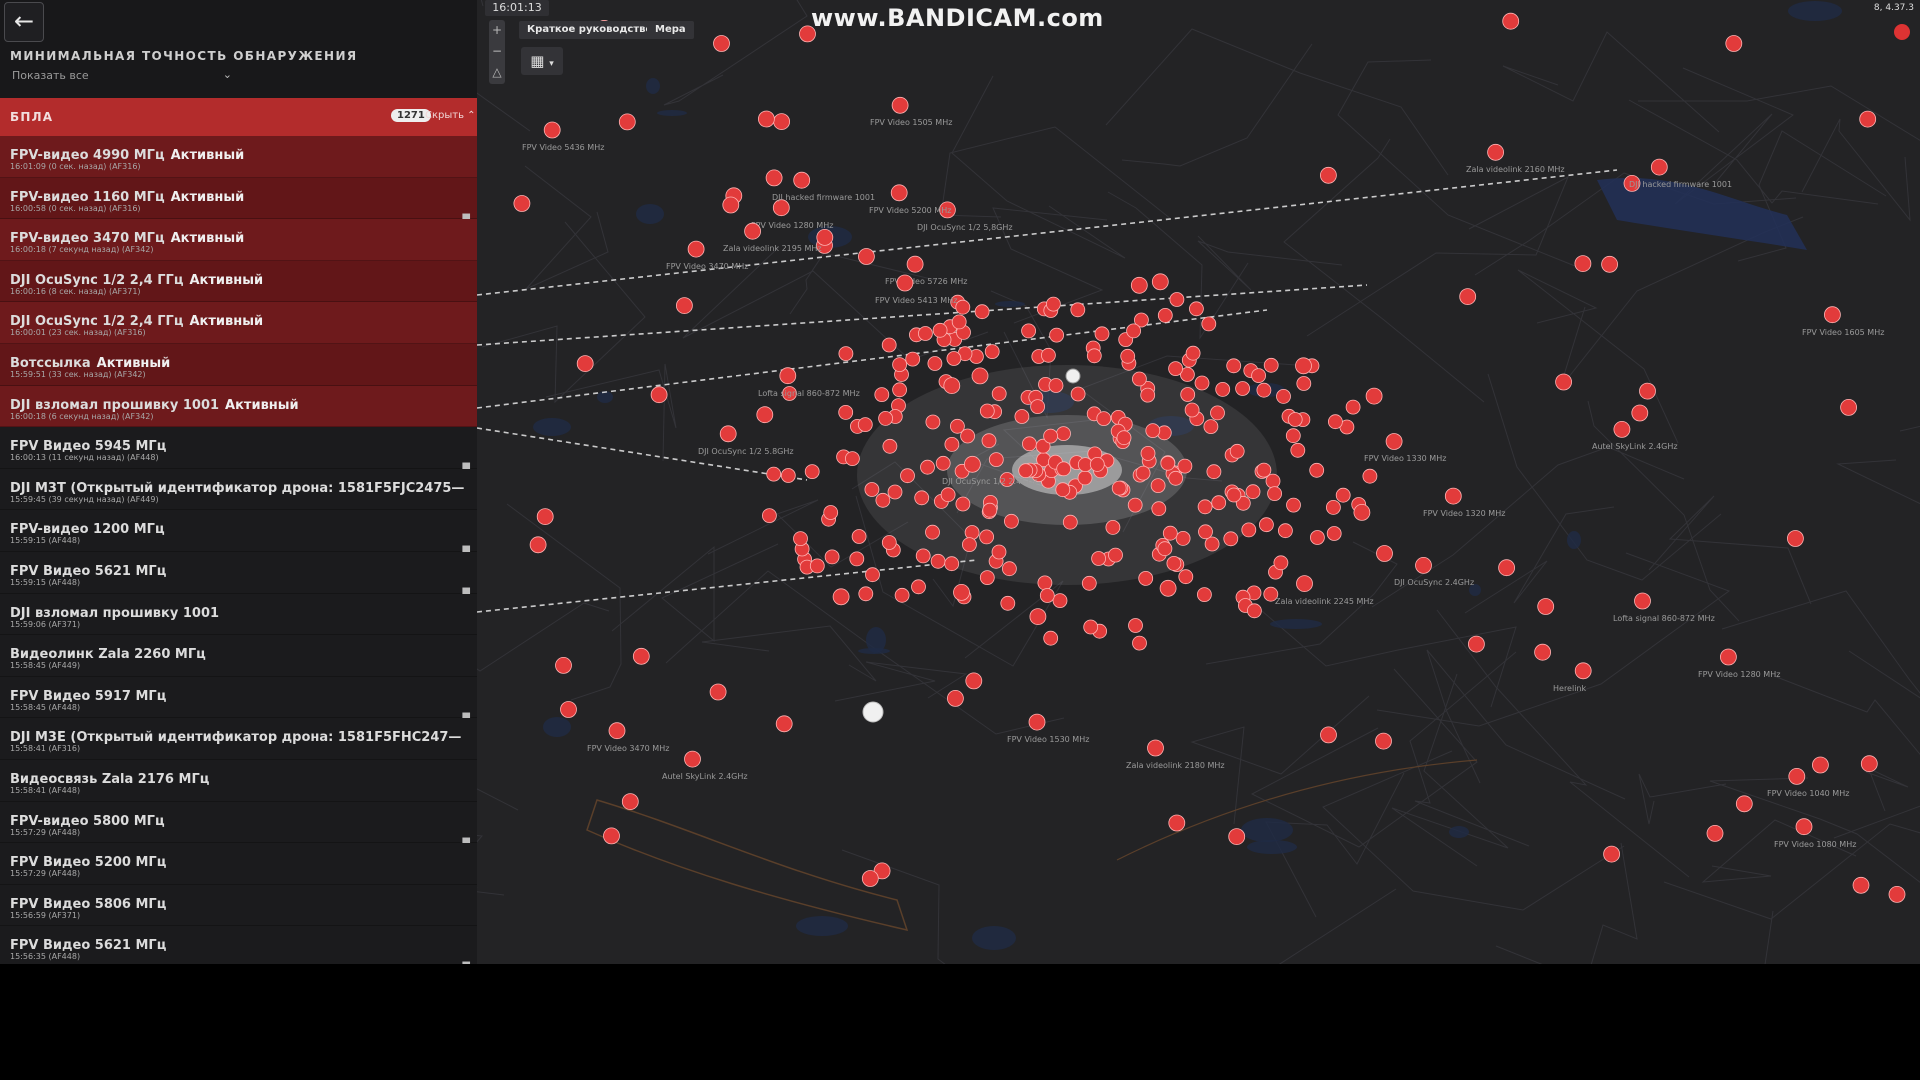 This screenshot has width=1920, height=1080. I want to click on uav-section-header: БПЛА 1271 Скрыть ⌃, so click(238, 117).